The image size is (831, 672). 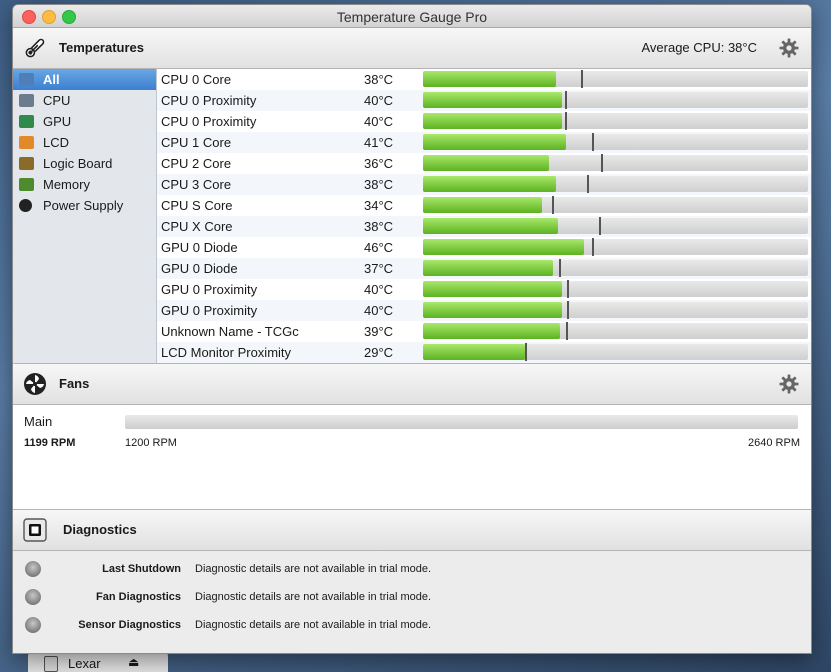 I want to click on sidebar-item-cpu: CPU, so click(x=84, y=100).